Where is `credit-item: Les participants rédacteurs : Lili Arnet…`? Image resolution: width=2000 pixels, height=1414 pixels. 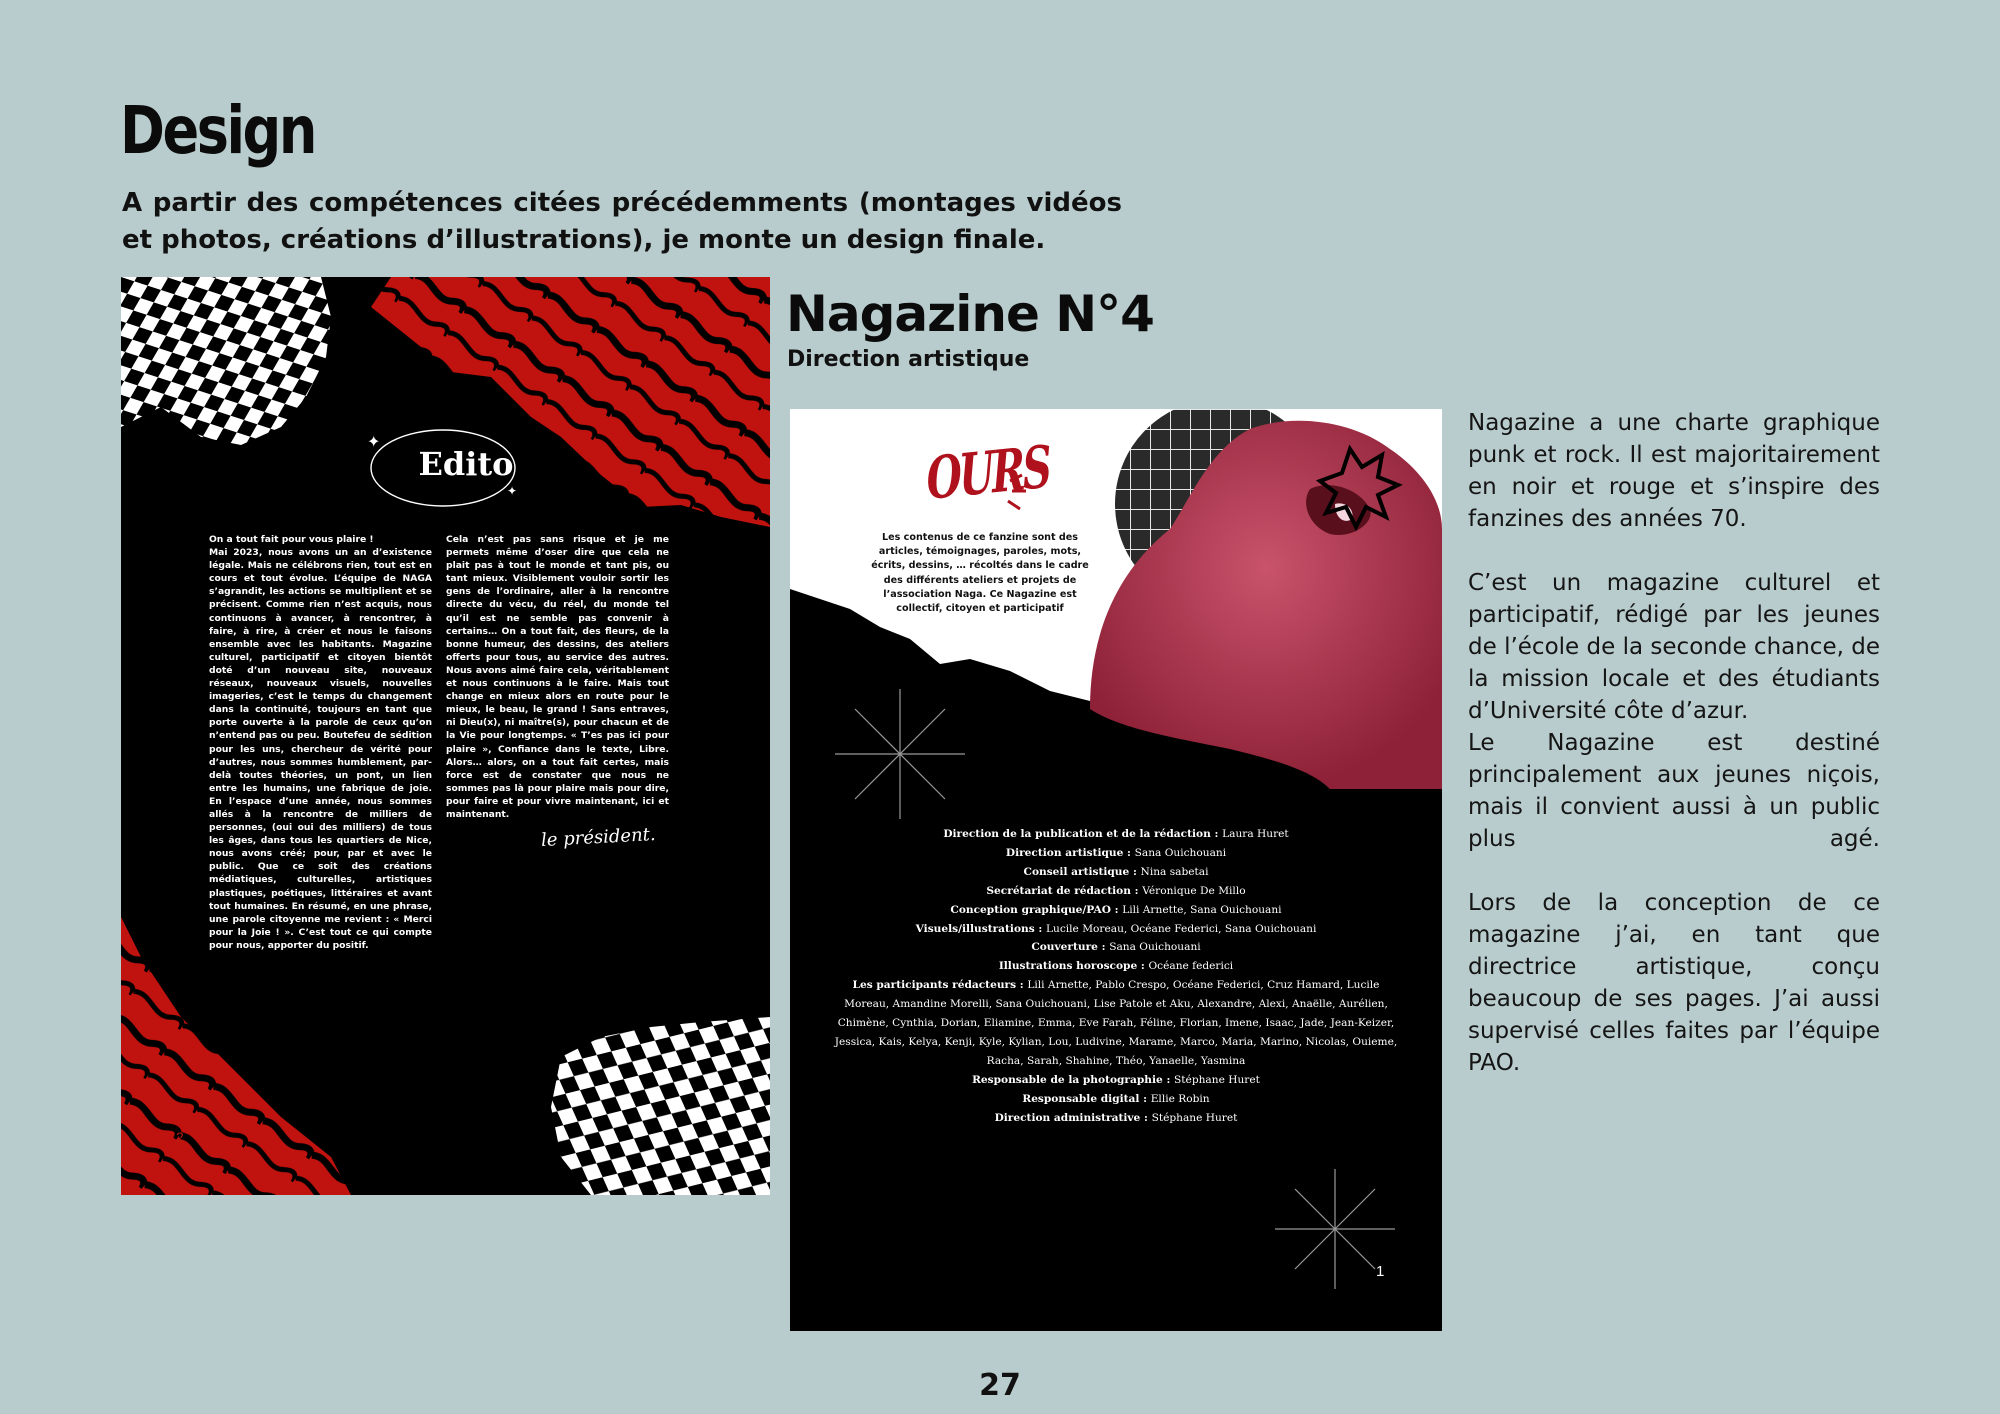 credit-item: Les participants rédacteurs : Lili Arnet… is located at coordinates (1116, 1023).